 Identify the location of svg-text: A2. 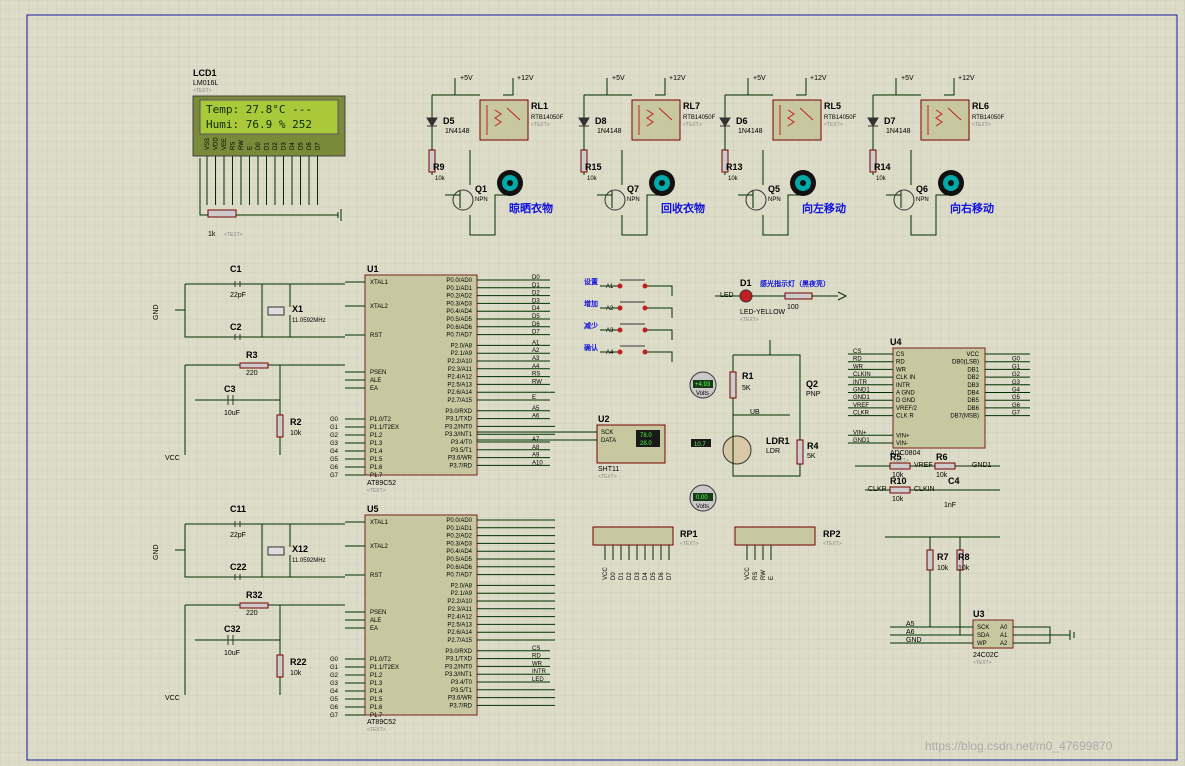
(610, 309).